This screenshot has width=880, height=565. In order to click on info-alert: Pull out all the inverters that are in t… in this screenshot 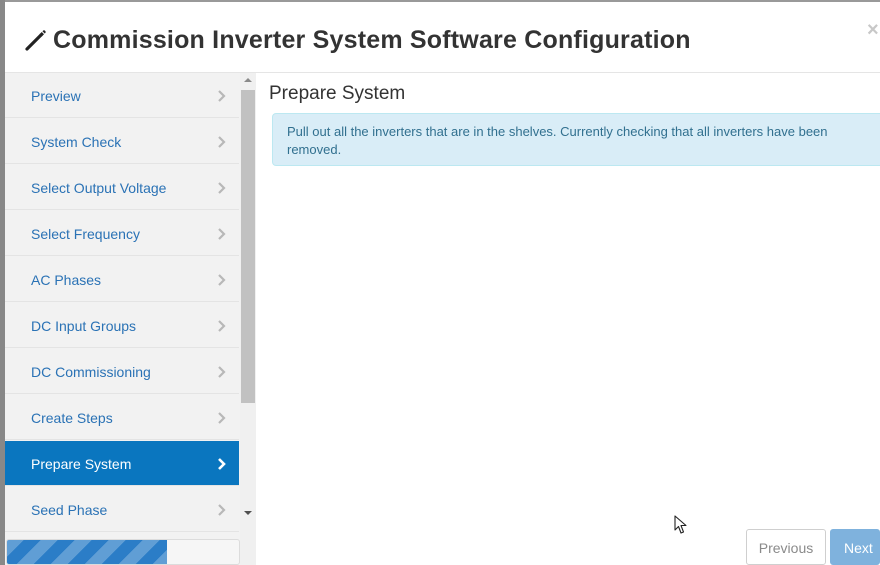, I will do `click(576, 139)`.